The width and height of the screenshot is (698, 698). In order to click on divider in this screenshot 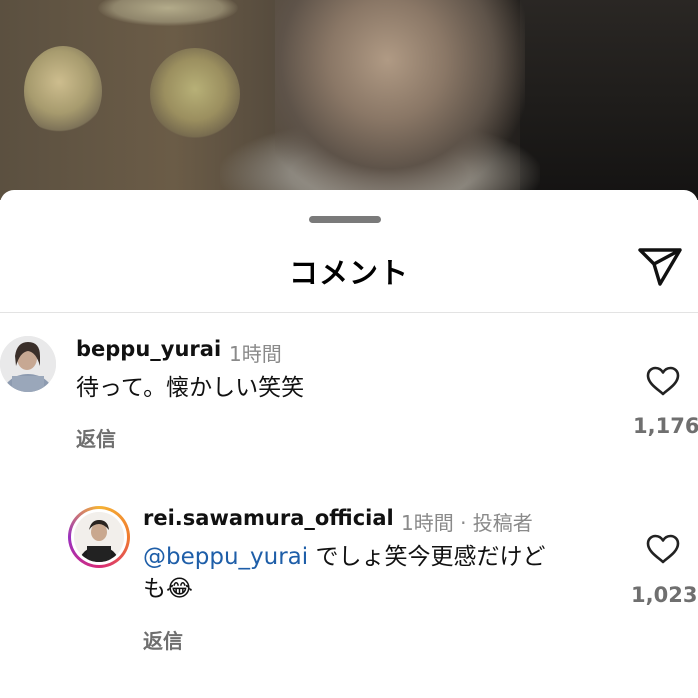, I will do `click(349, 312)`.